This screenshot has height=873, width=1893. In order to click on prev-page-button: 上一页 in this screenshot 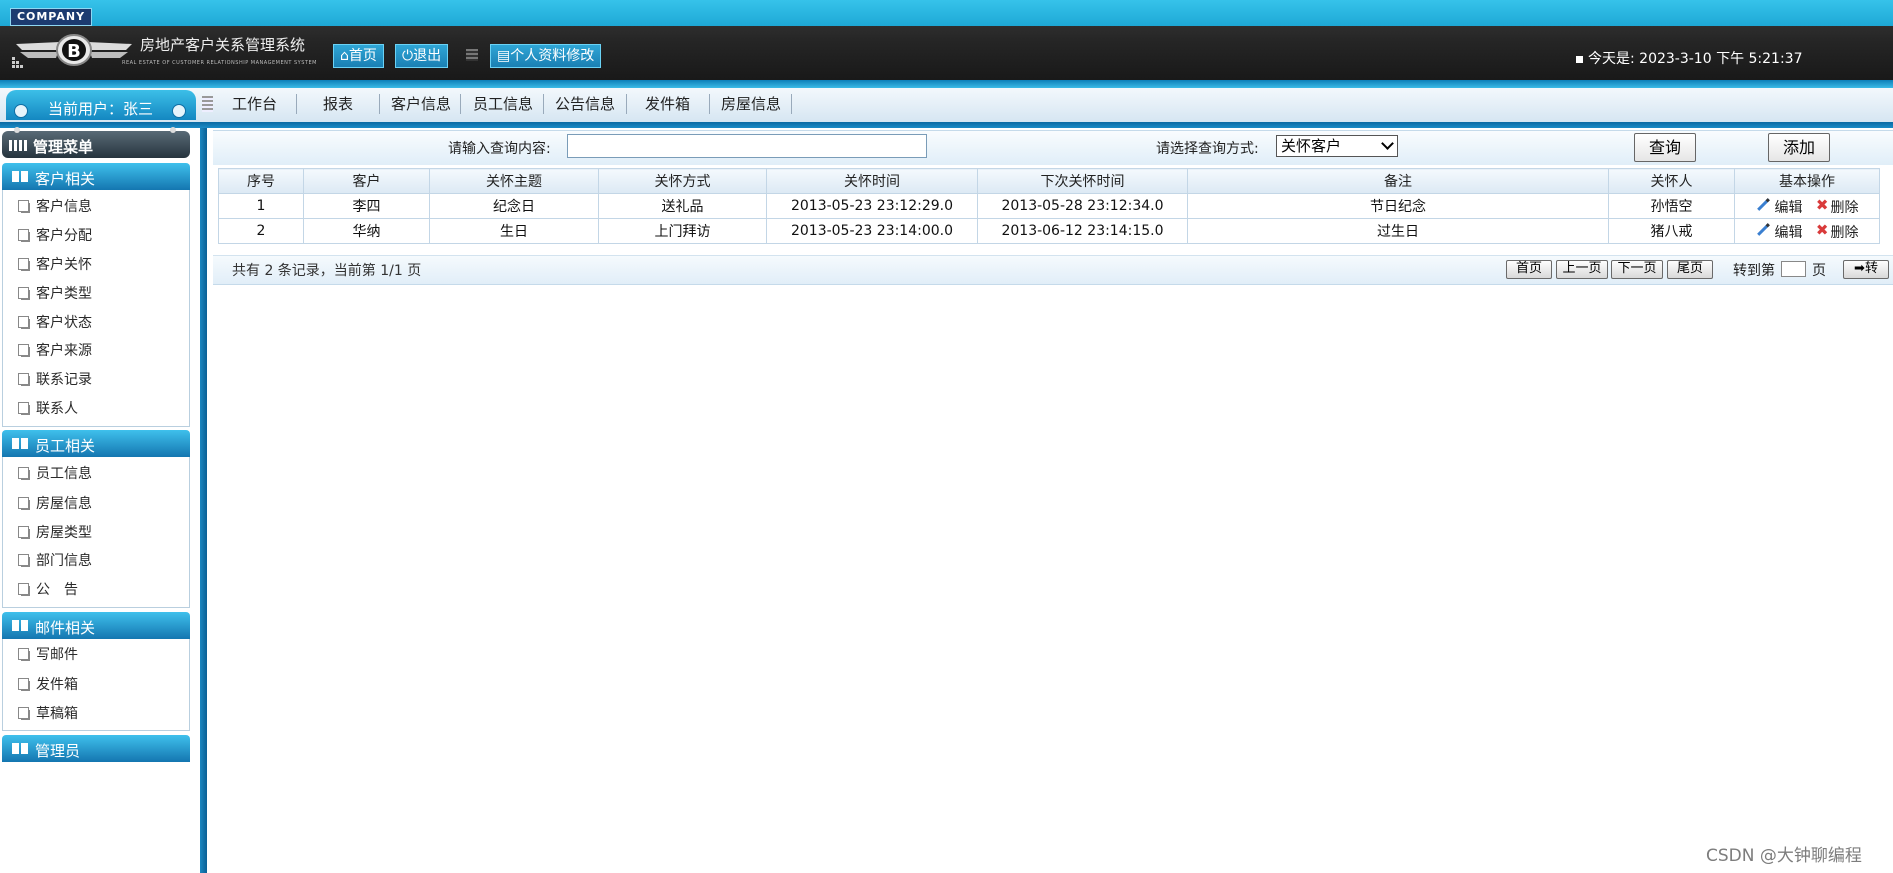, I will do `click(1582, 269)`.